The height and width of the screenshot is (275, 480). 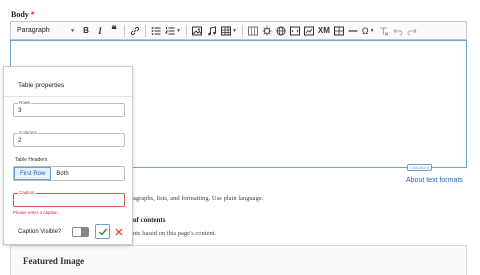 What do you see at coordinates (365, 30) in the screenshot?
I see `omega-icon: Ω` at bounding box center [365, 30].